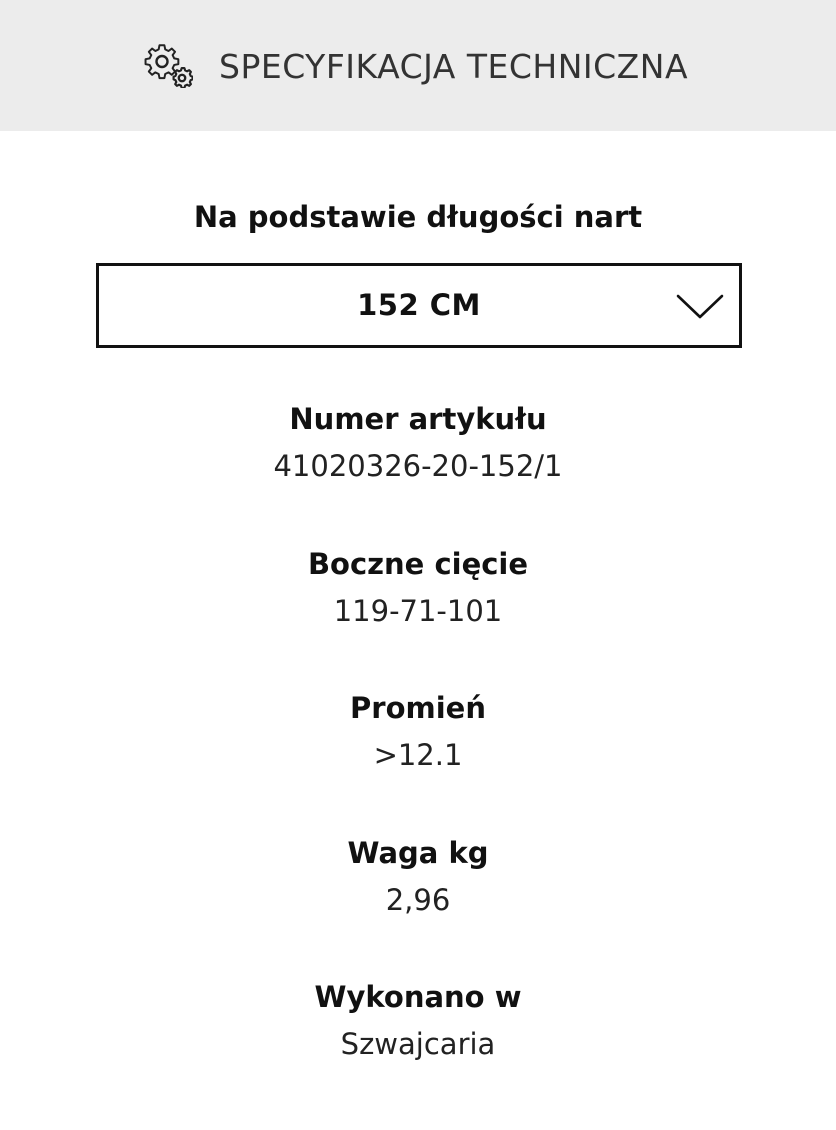 This screenshot has width=836, height=1130. I want to click on spec-header-title: SPECYFIKACJA TECHNICZNA, so click(454, 66).